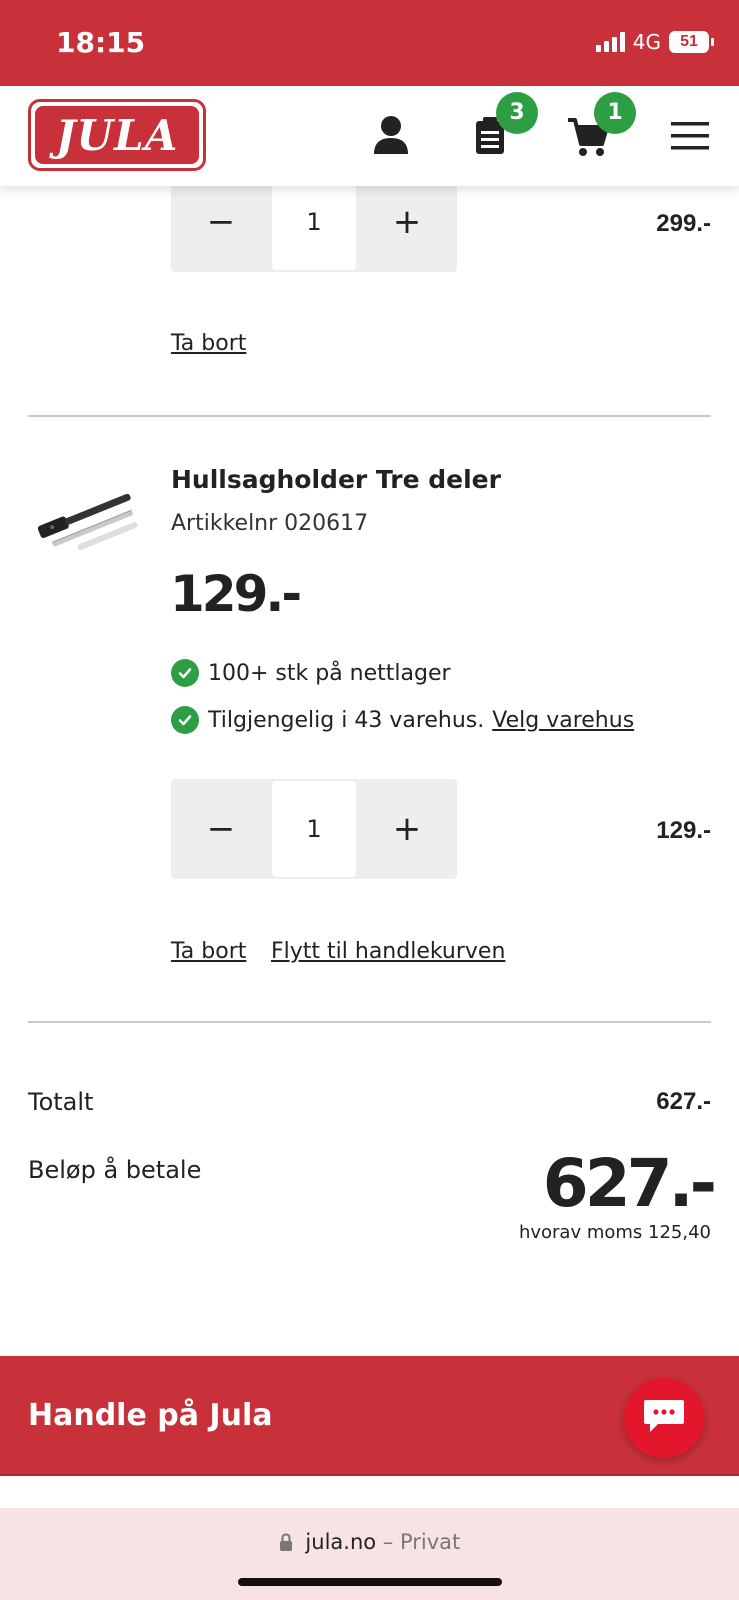 The height and width of the screenshot is (1600, 739). I want to click on move-to-cart-link: Flytt til handlekurven, so click(388, 951).